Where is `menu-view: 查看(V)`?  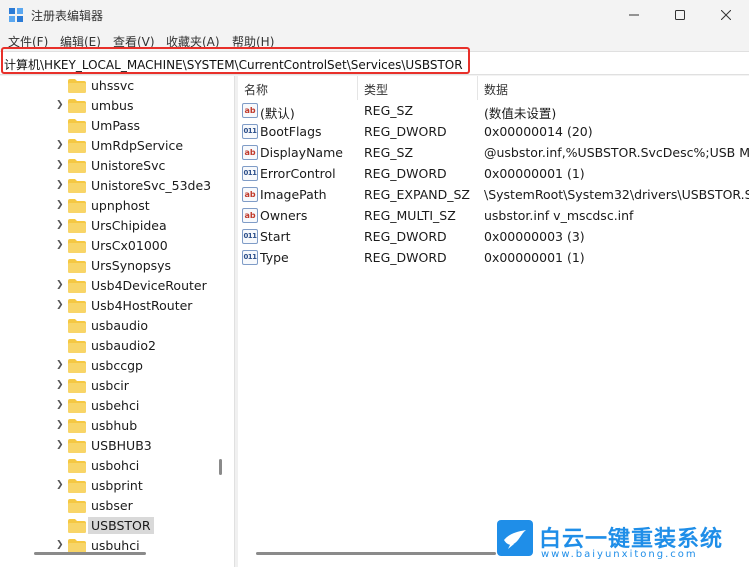
menu-view: 查看(V) is located at coordinates (134, 41).